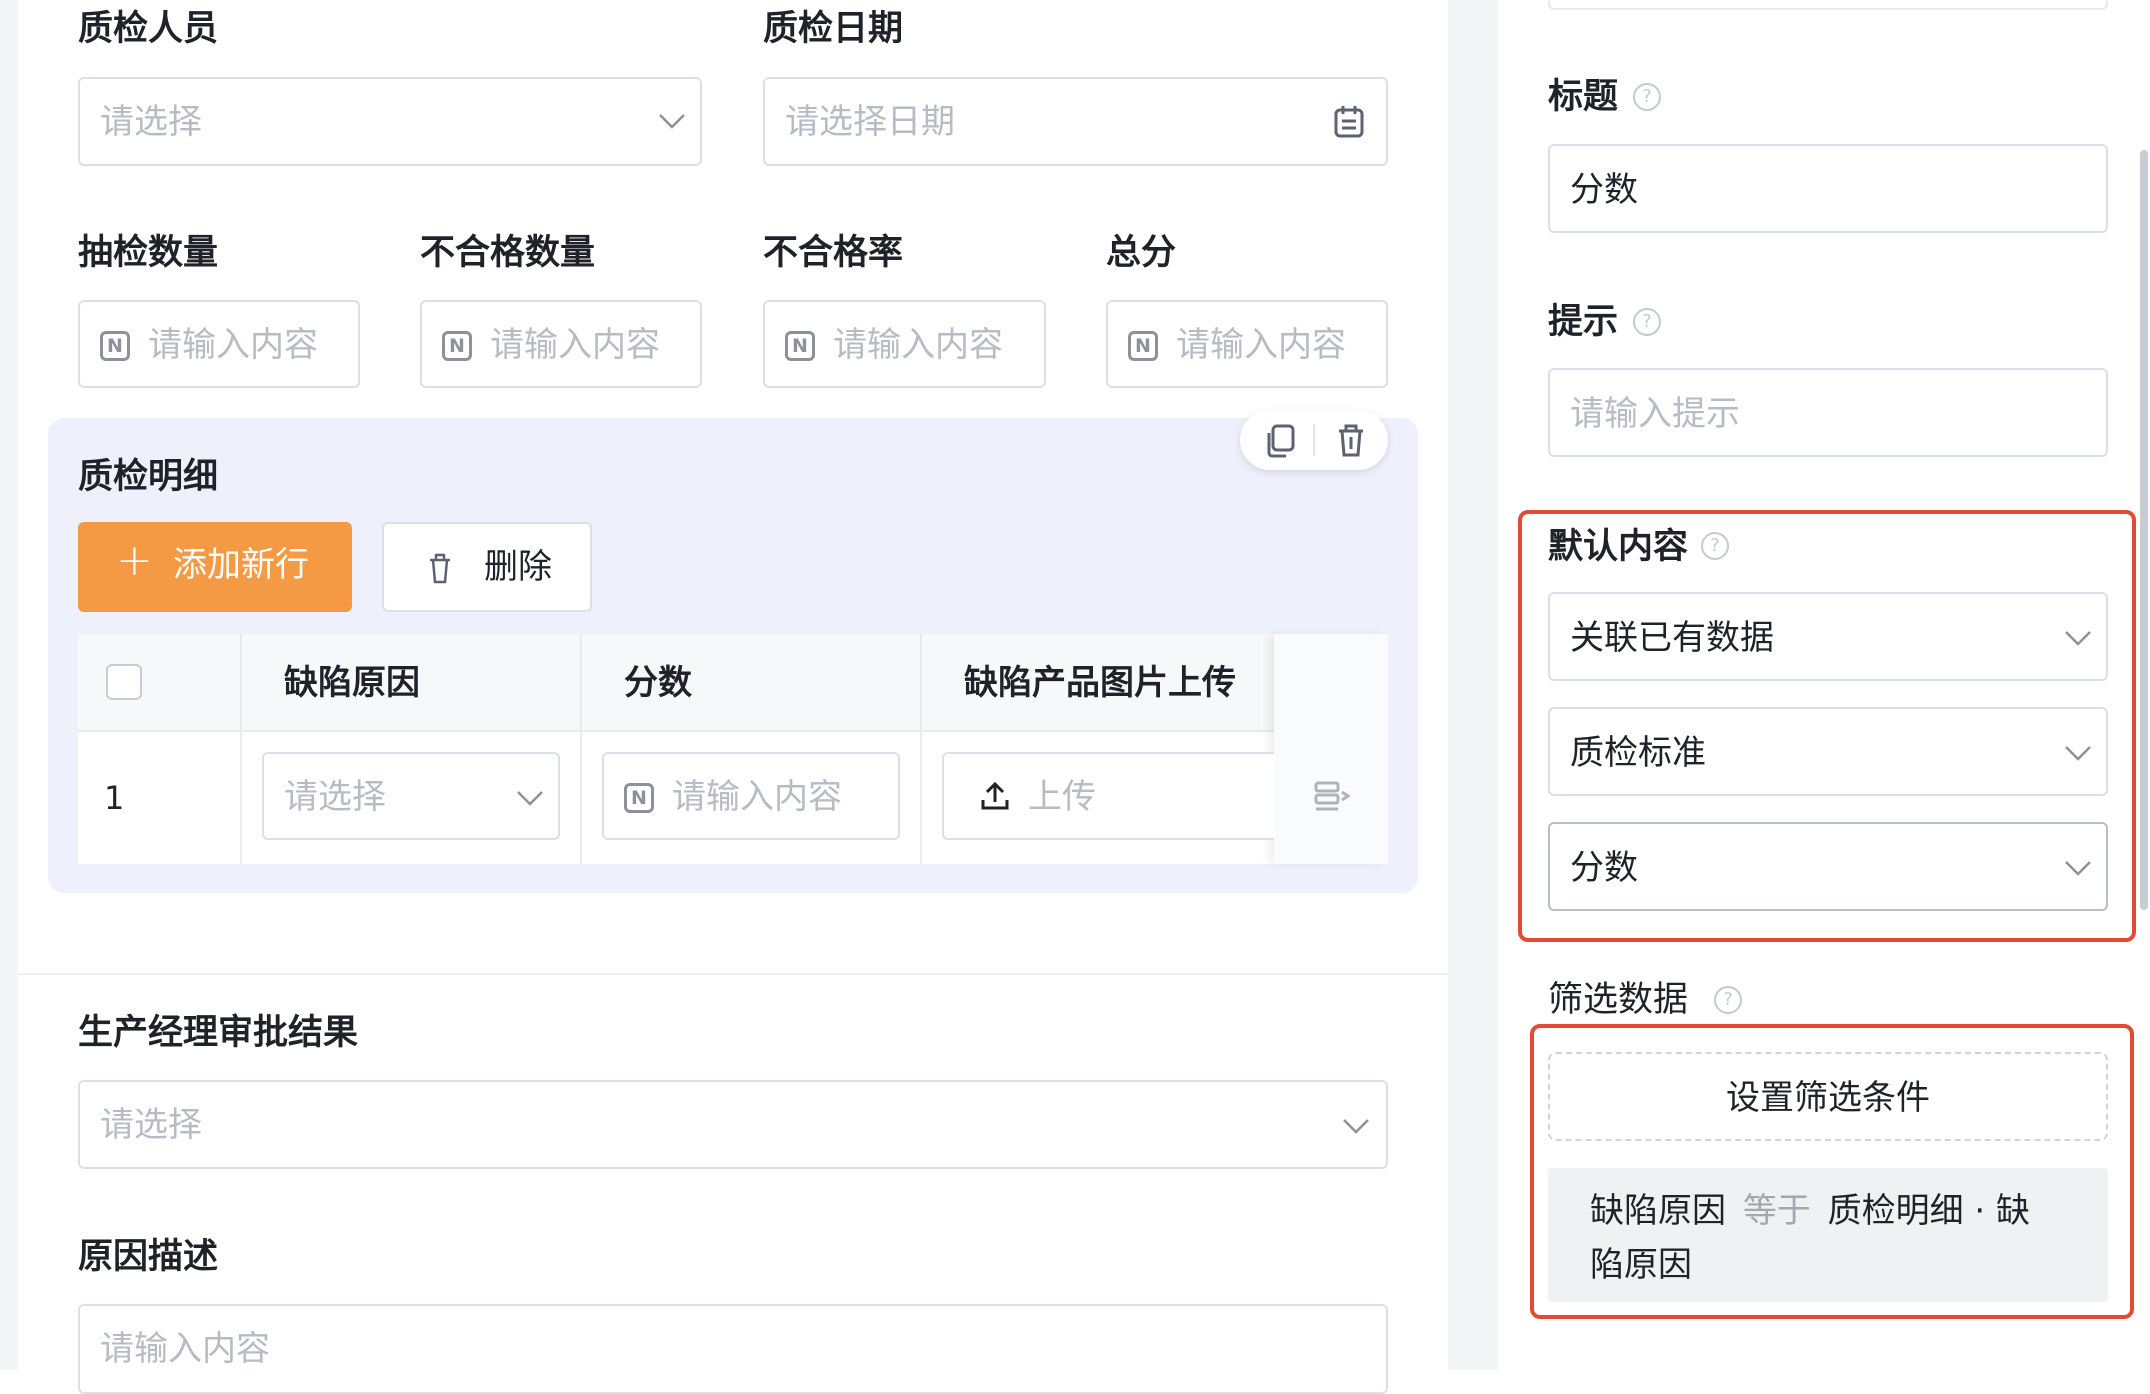 The image size is (2150, 1394). I want to click on defect-reason-placeholder: 请选择, so click(335, 797).